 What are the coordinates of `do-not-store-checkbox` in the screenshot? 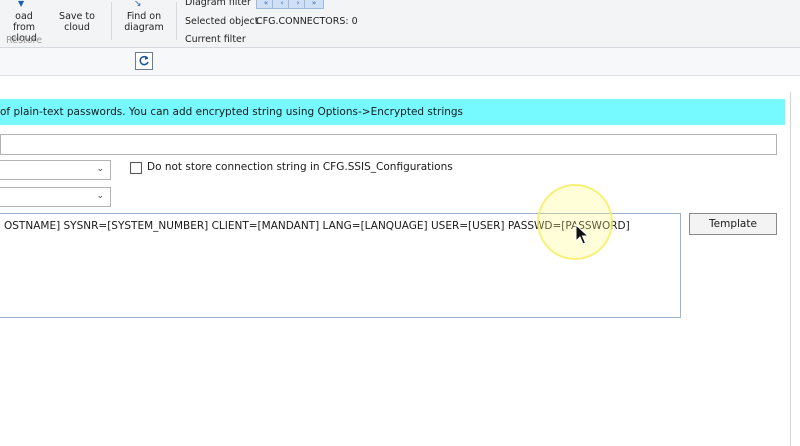 It's located at (136, 168).